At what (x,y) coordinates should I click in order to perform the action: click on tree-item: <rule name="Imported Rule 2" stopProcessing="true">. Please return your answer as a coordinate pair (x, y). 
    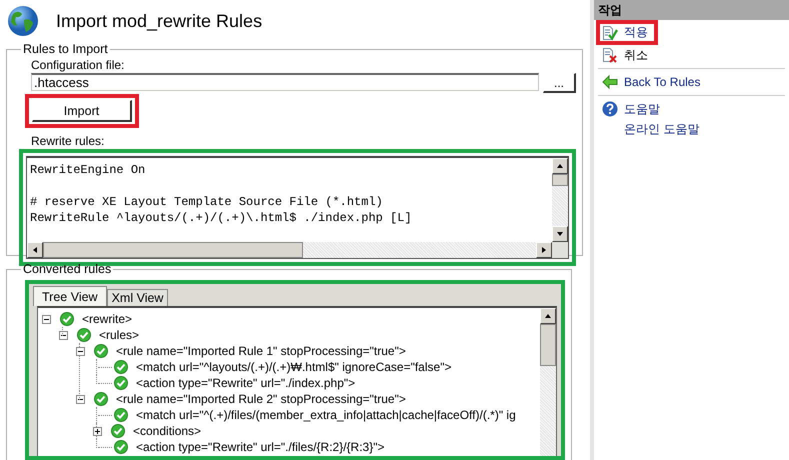
    Looking at the image, I should click on (261, 399).